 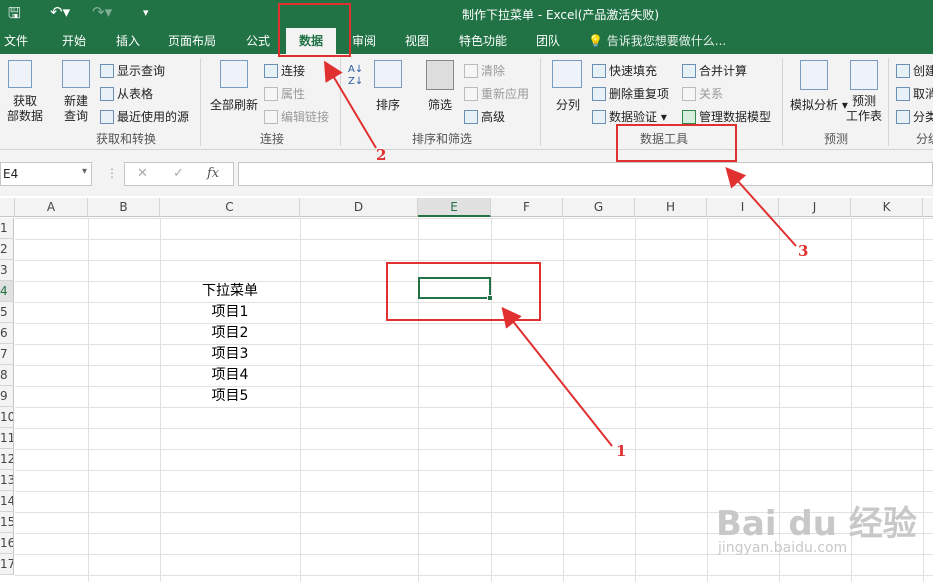 What do you see at coordinates (548, 41) in the screenshot?
I see `tab-team: 团队` at bounding box center [548, 41].